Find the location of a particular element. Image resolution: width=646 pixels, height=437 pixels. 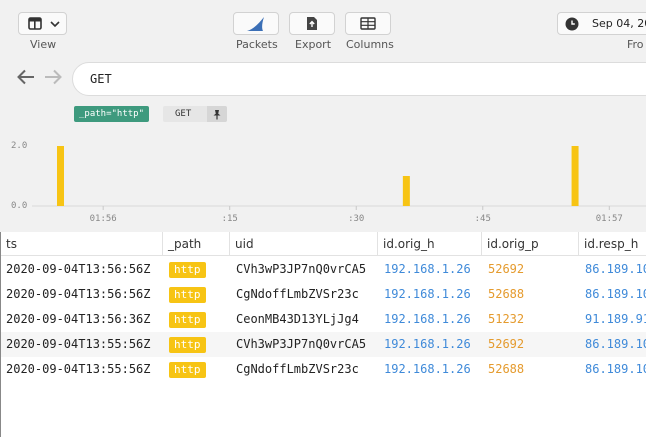

search-input: GET is located at coordinates (359, 79).